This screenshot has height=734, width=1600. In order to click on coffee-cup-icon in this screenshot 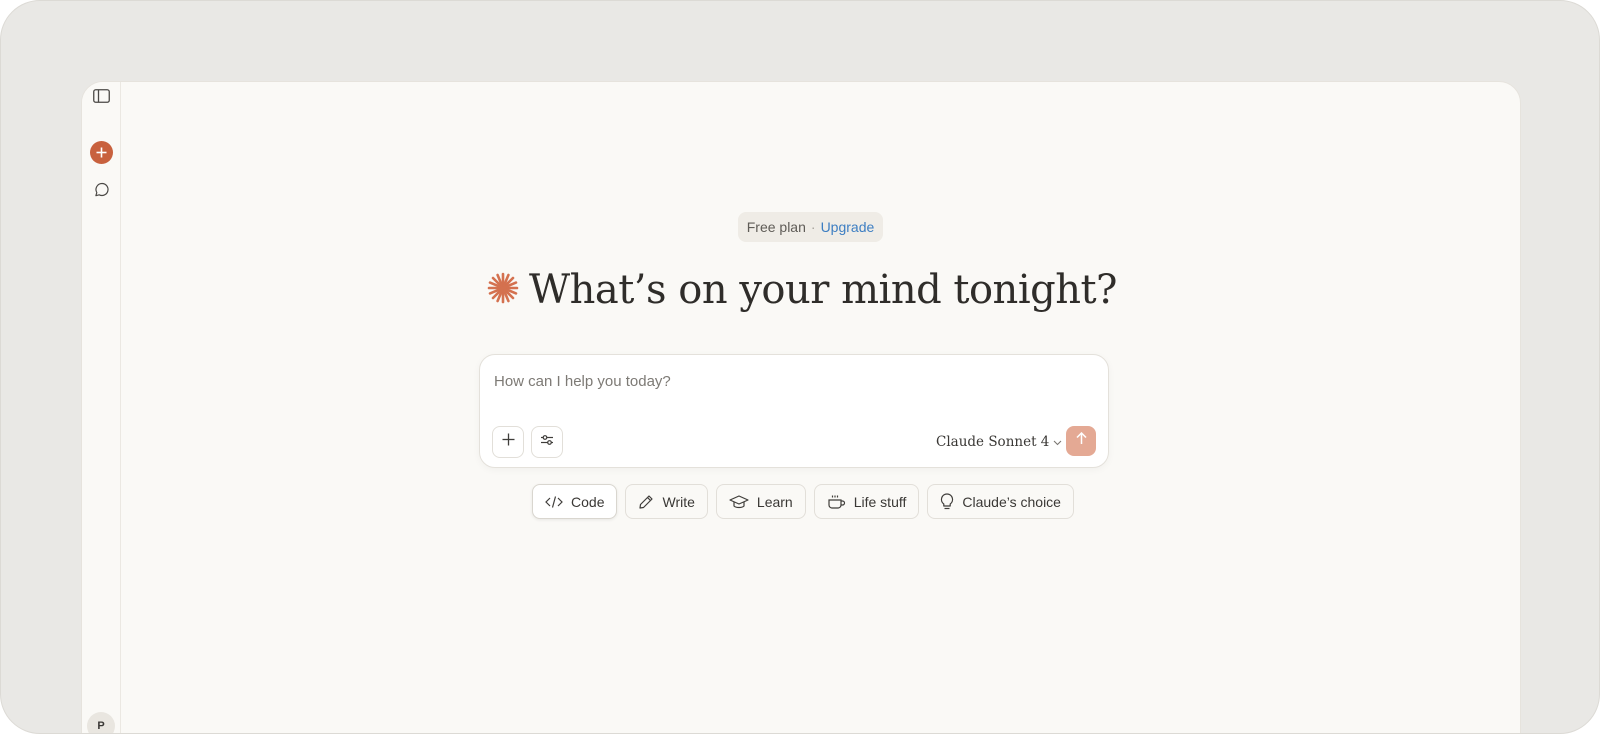, I will do `click(836, 502)`.